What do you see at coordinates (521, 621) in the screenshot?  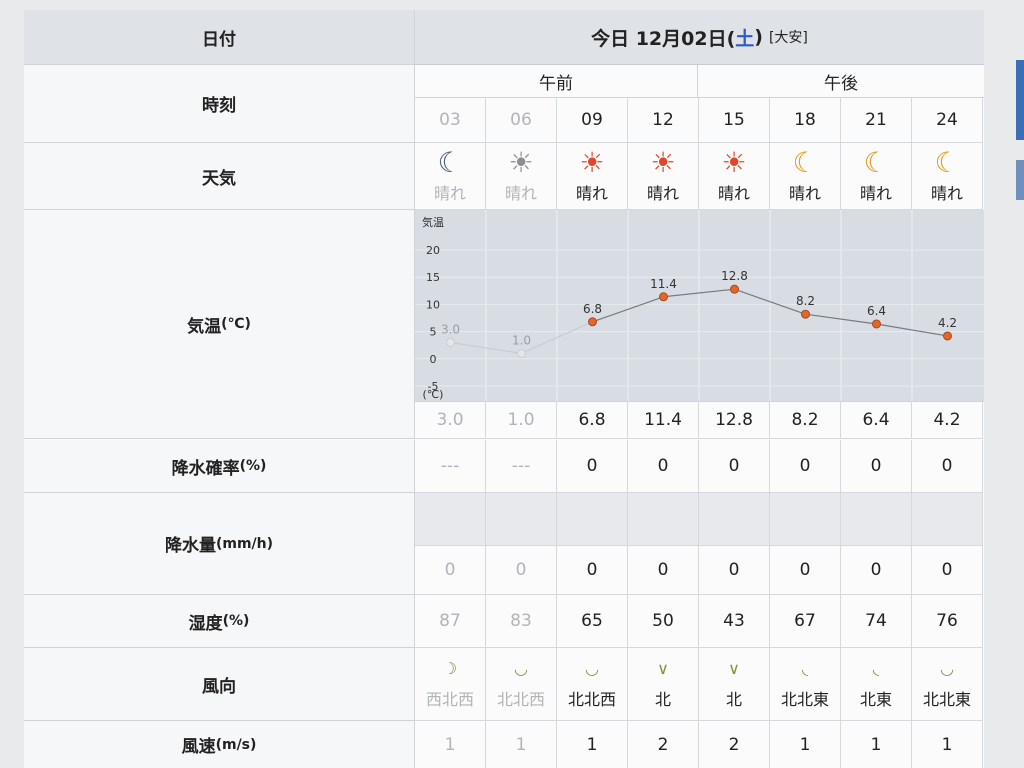 I see `humidity-cell: 83` at bounding box center [521, 621].